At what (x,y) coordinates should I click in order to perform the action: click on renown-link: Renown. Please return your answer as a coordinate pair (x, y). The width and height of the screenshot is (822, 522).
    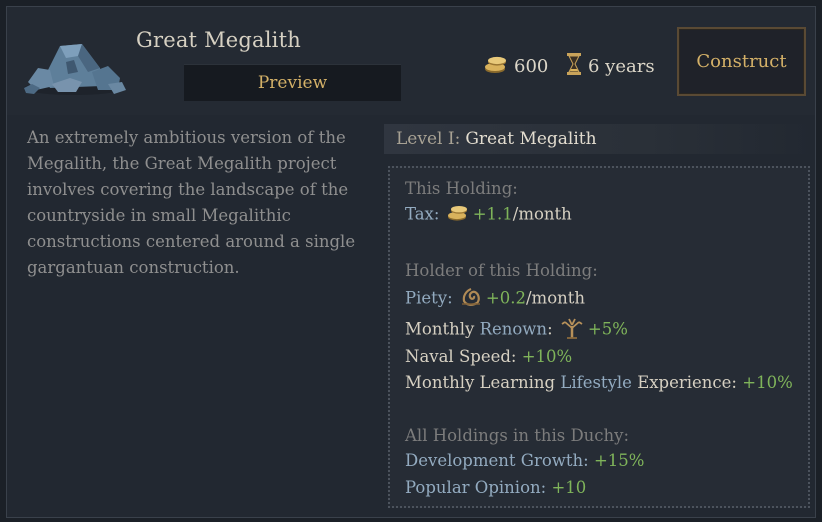
    Looking at the image, I should click on (514, 329).